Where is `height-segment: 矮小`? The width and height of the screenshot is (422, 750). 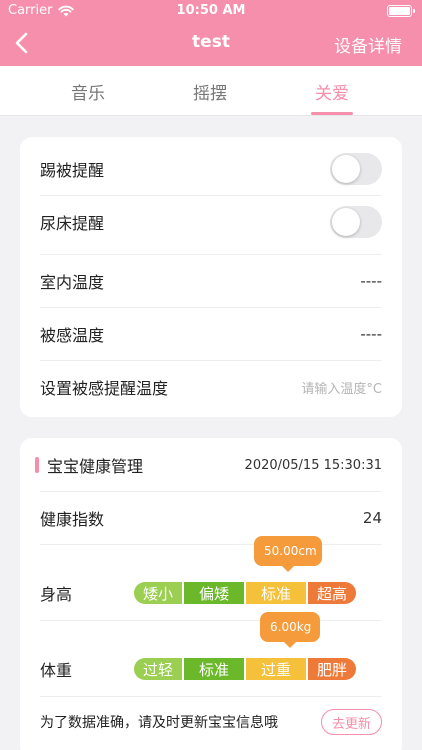 height-segment: 矮小 is located at coordinates (158, 593).